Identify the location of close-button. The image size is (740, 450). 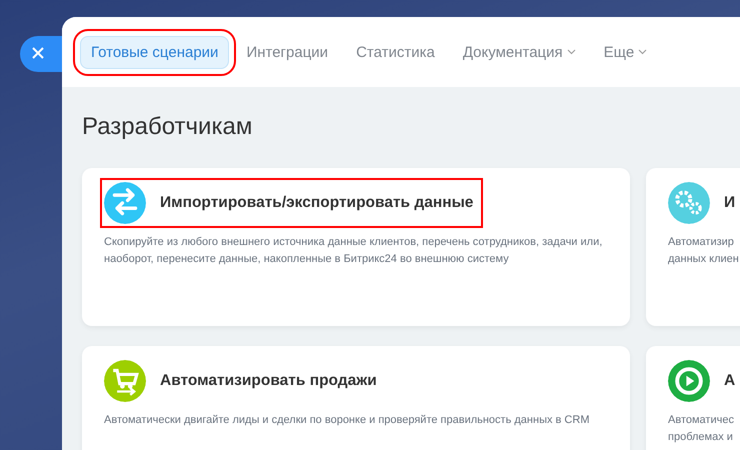
(41, 54).